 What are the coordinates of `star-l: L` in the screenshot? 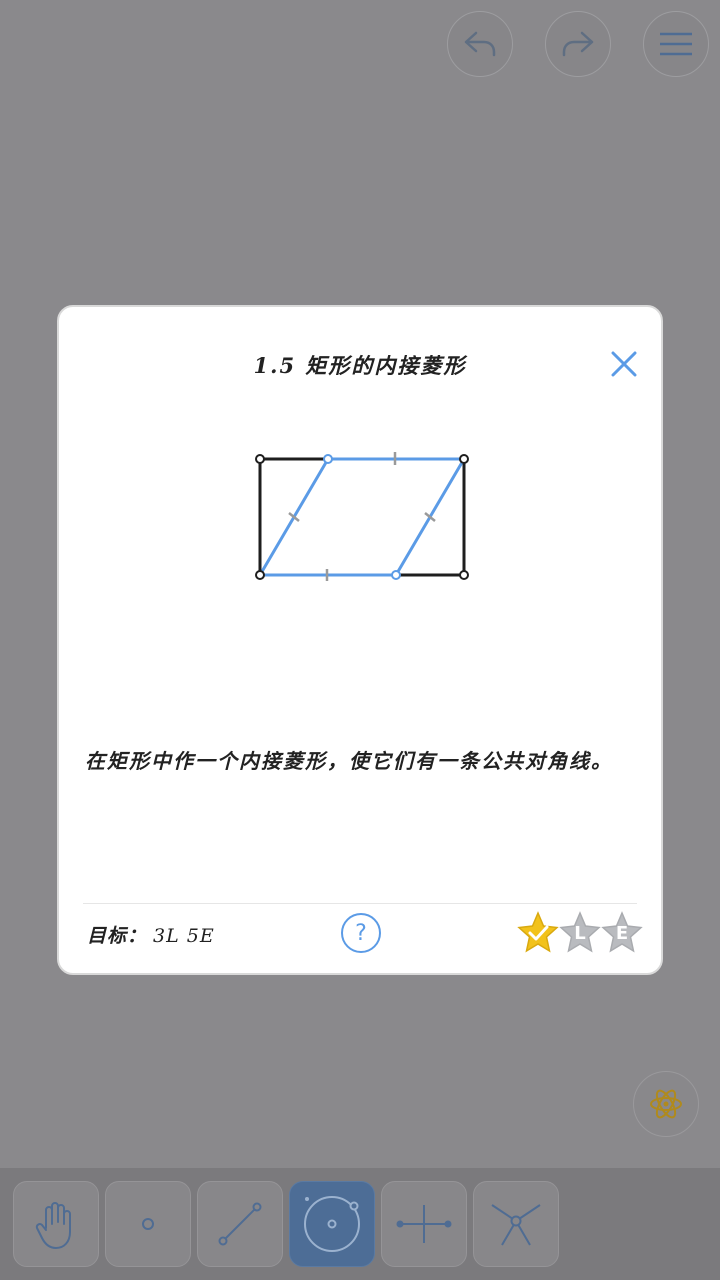 It's located at (580, 933).